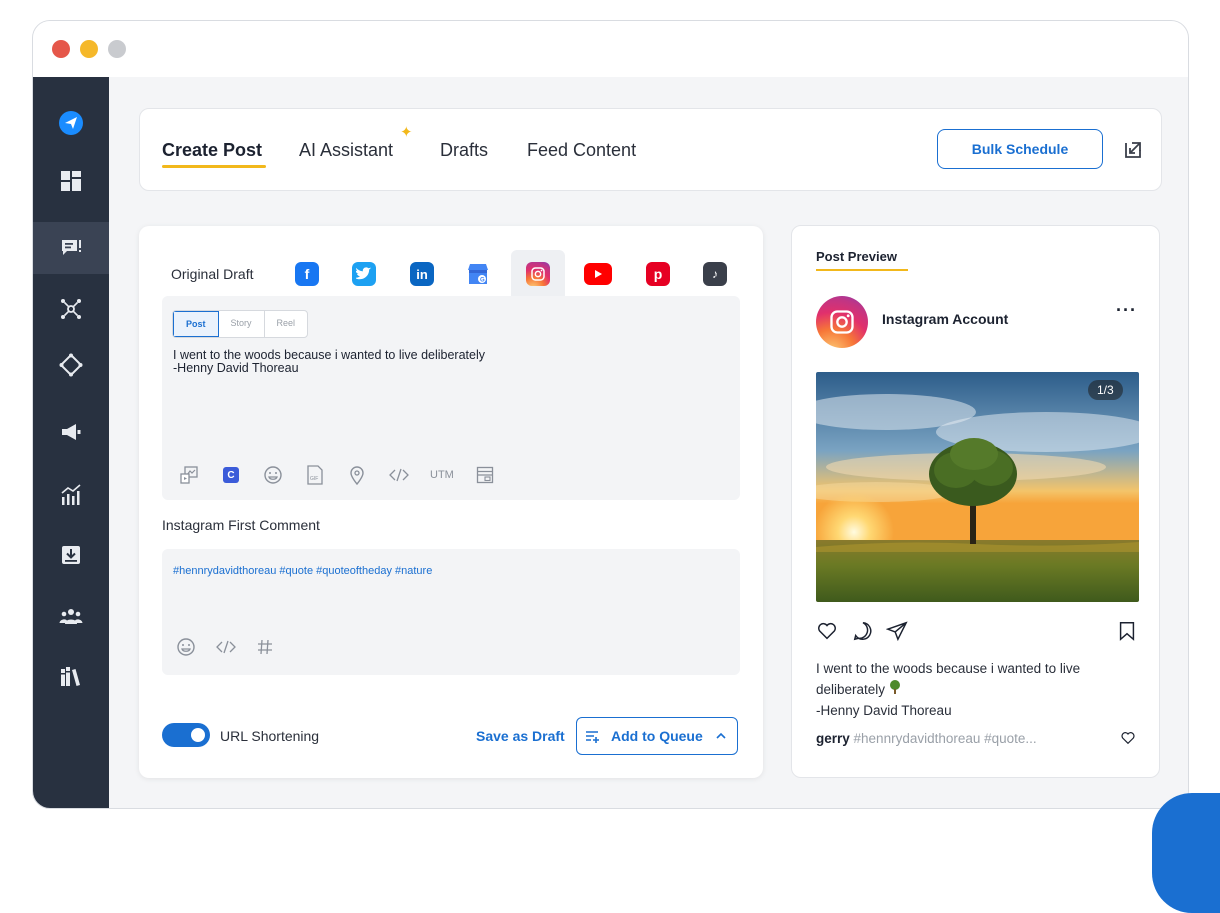  What do you see at coordinates (357, 475) in the screenshot?
I see `location-pin-icon` at bounding box center [357, 475].